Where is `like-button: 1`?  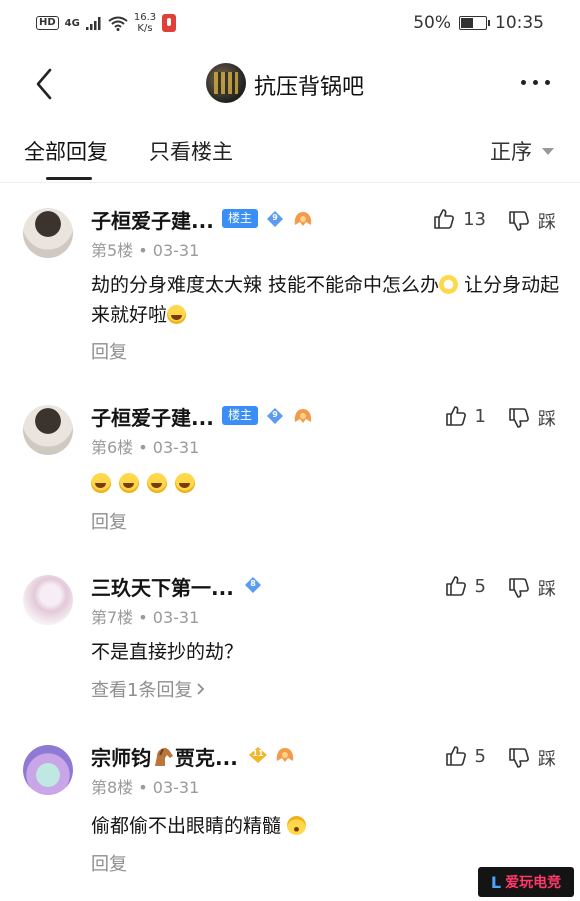 like-button: 1 is located at coordinates (465, 416).